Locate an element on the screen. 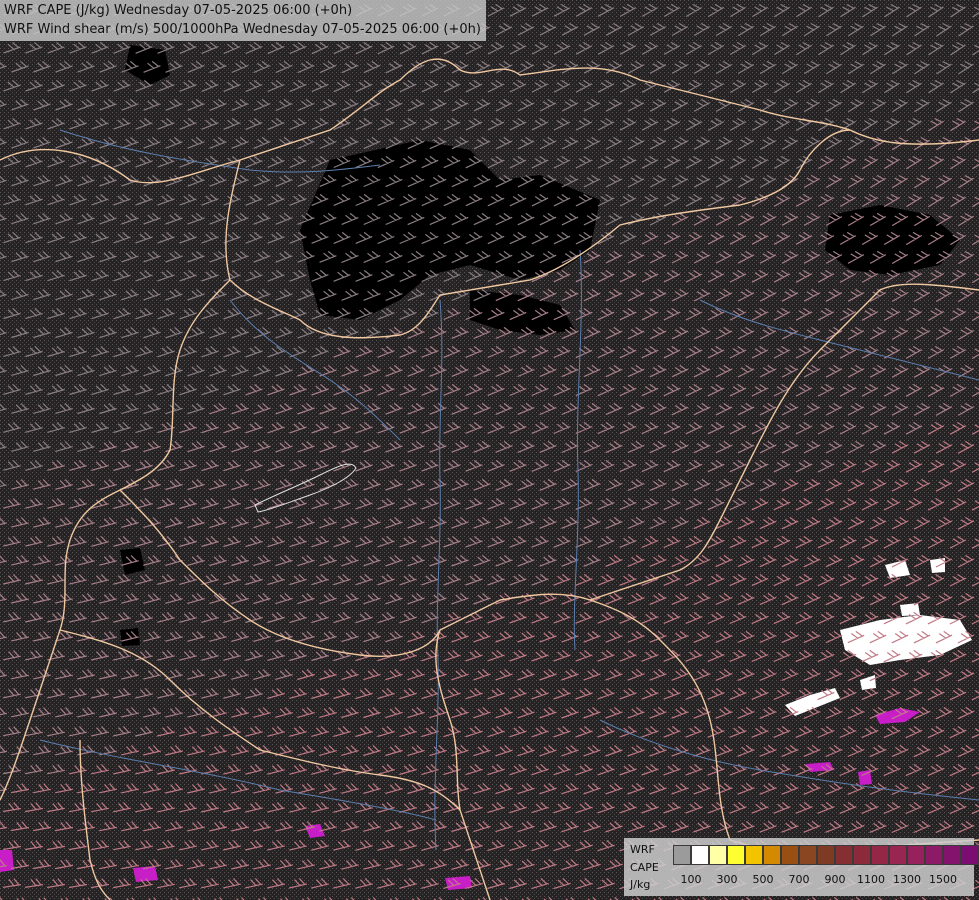 The image size is (979, 900). legend-tick-label: 500 is located at coordinates (763, 879).